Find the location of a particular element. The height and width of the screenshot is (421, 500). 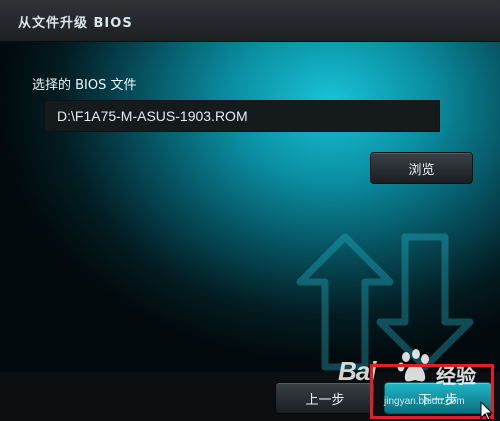

bios-file-path-input is located at coordinates (242, 116).